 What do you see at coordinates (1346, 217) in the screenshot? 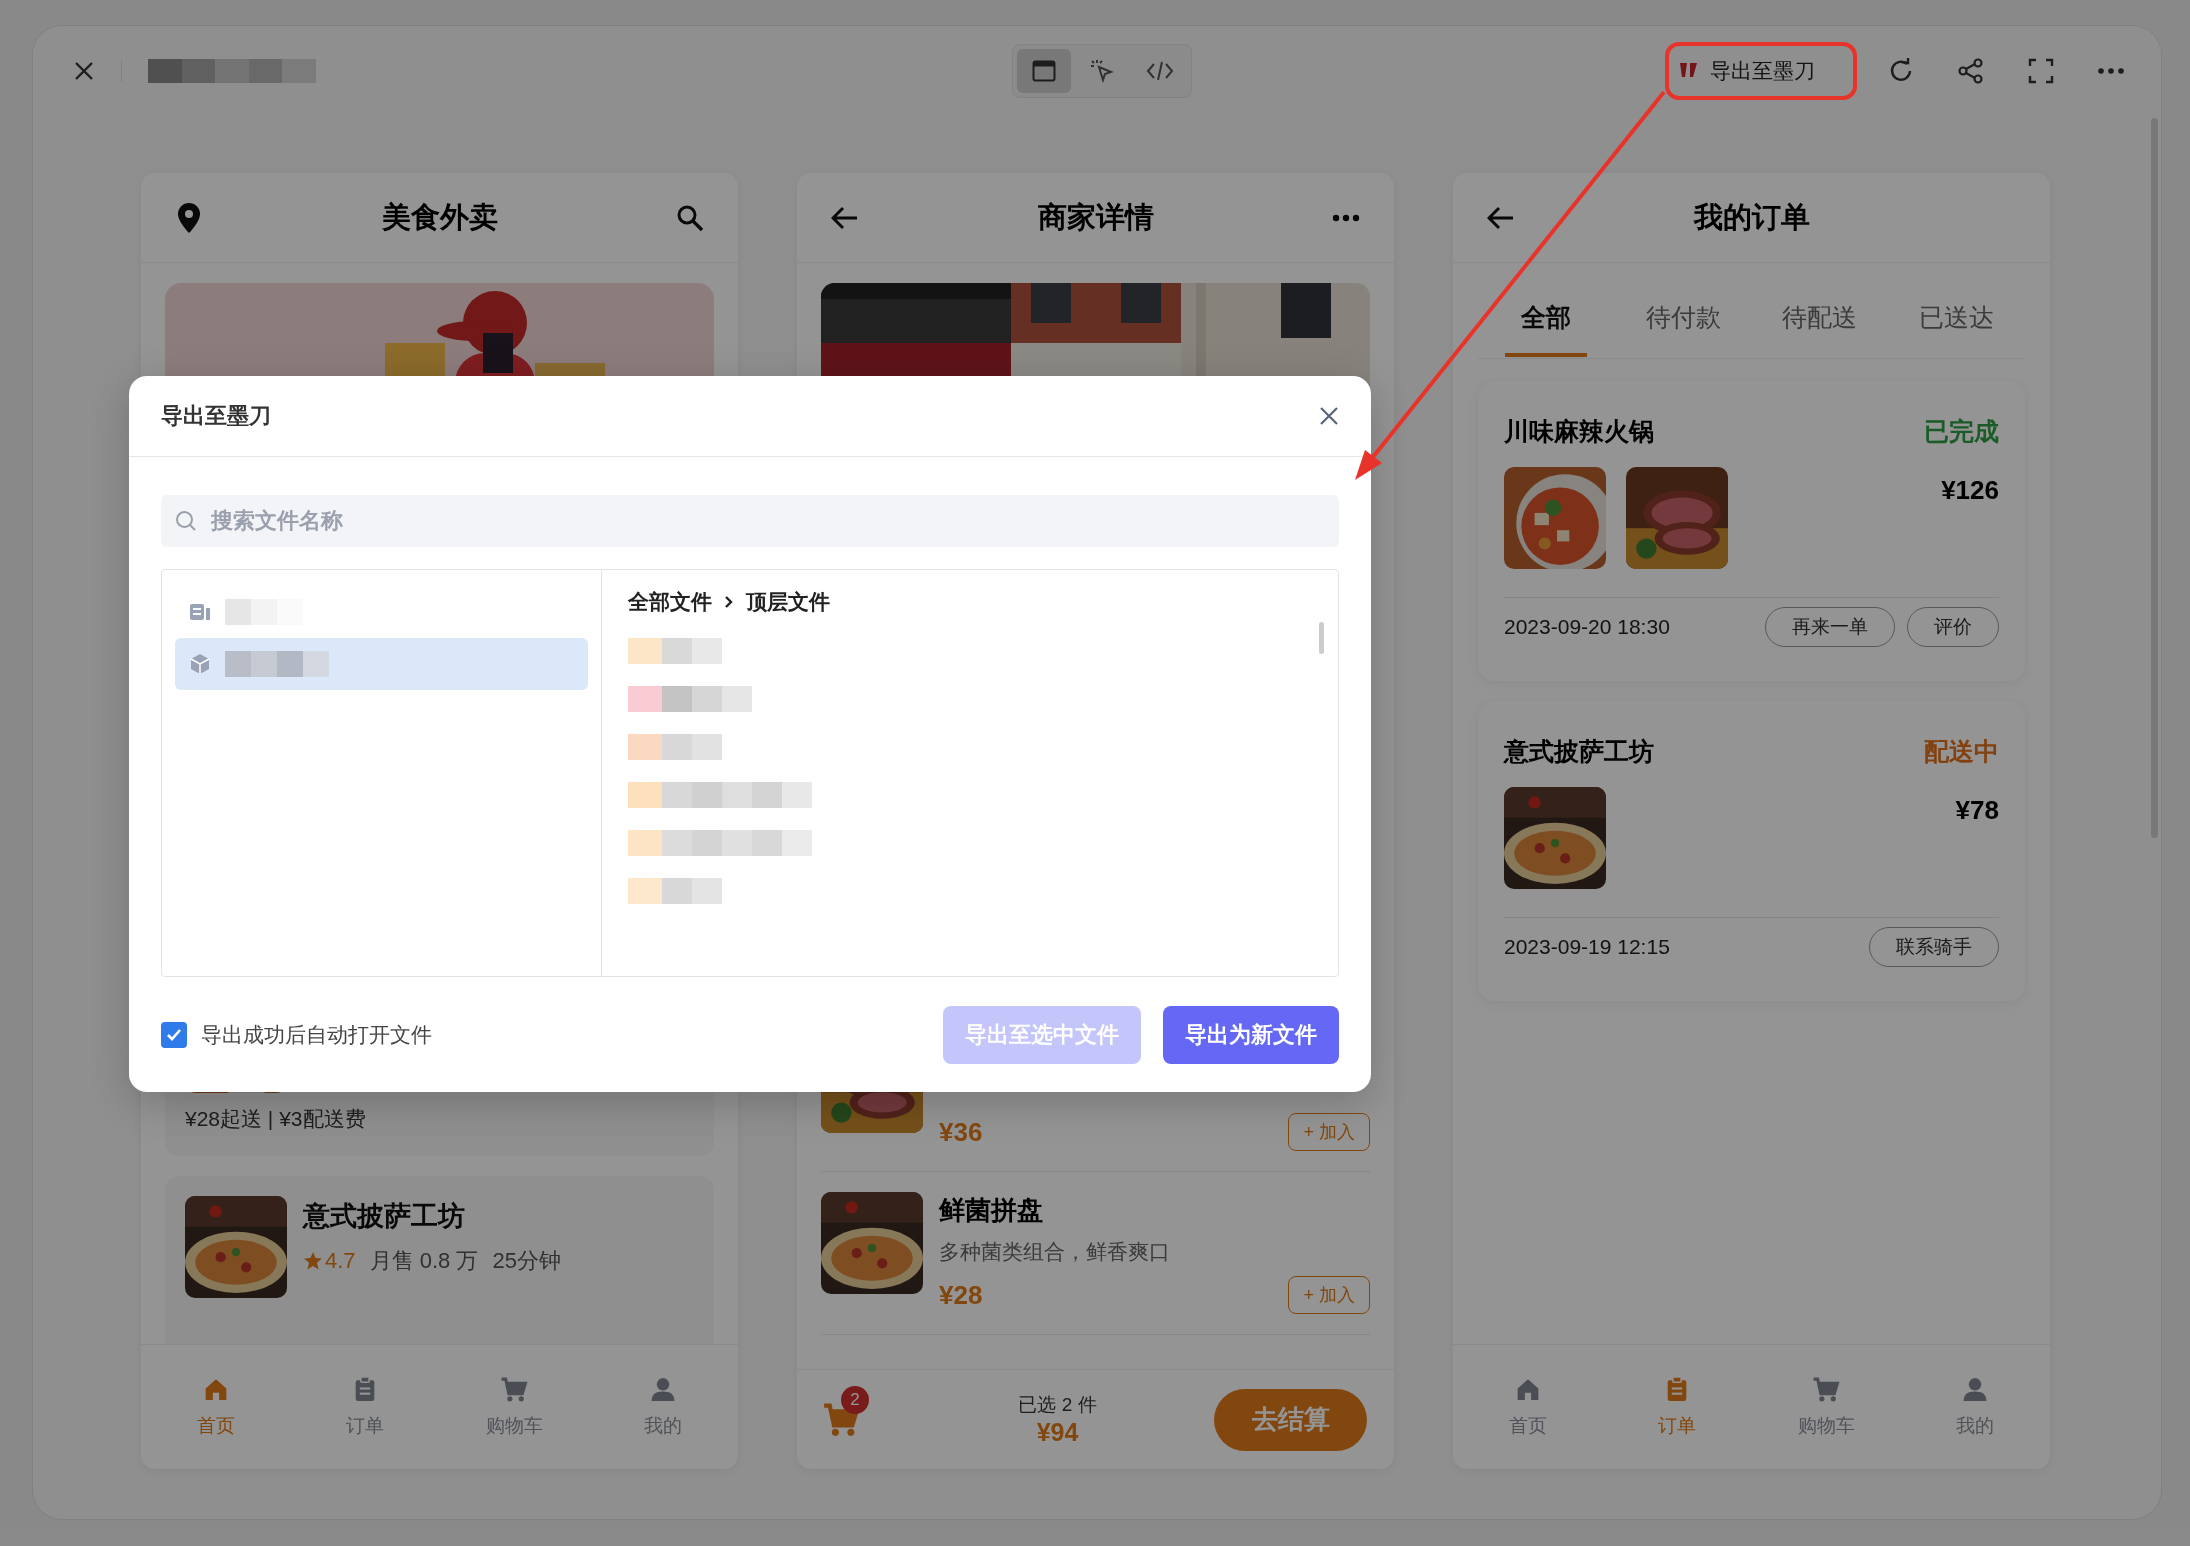
I see `more-icon` at bounding box center [1346, 217].